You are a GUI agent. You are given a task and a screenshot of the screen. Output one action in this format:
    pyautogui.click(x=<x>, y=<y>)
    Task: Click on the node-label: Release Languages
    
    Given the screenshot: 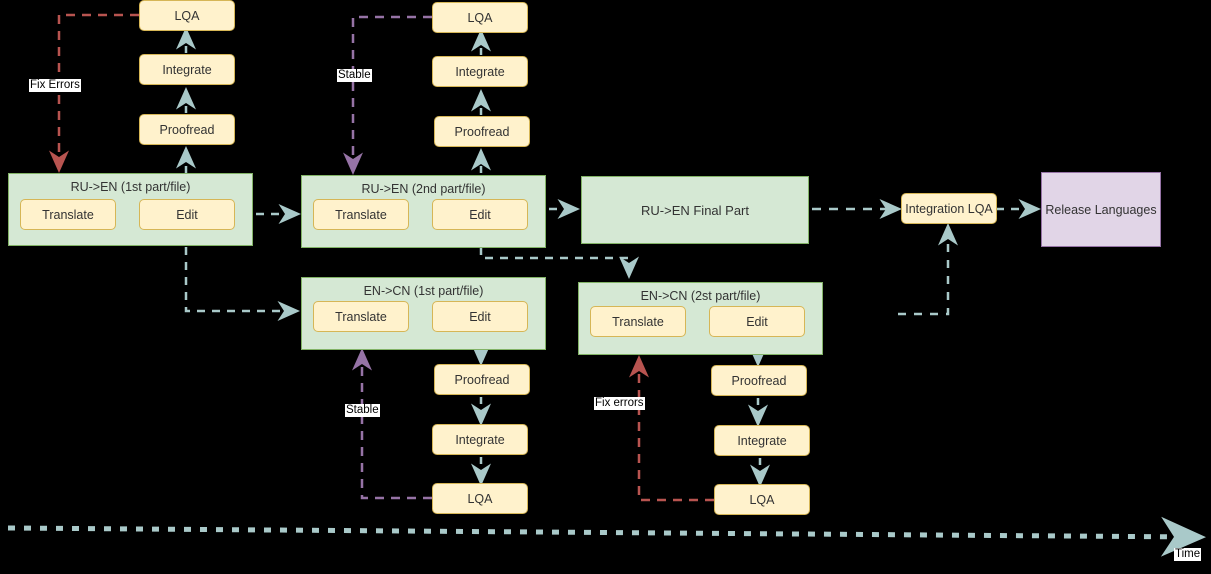 What is the action you would take?
    pyautogui.click(x=1101, y=209)
    